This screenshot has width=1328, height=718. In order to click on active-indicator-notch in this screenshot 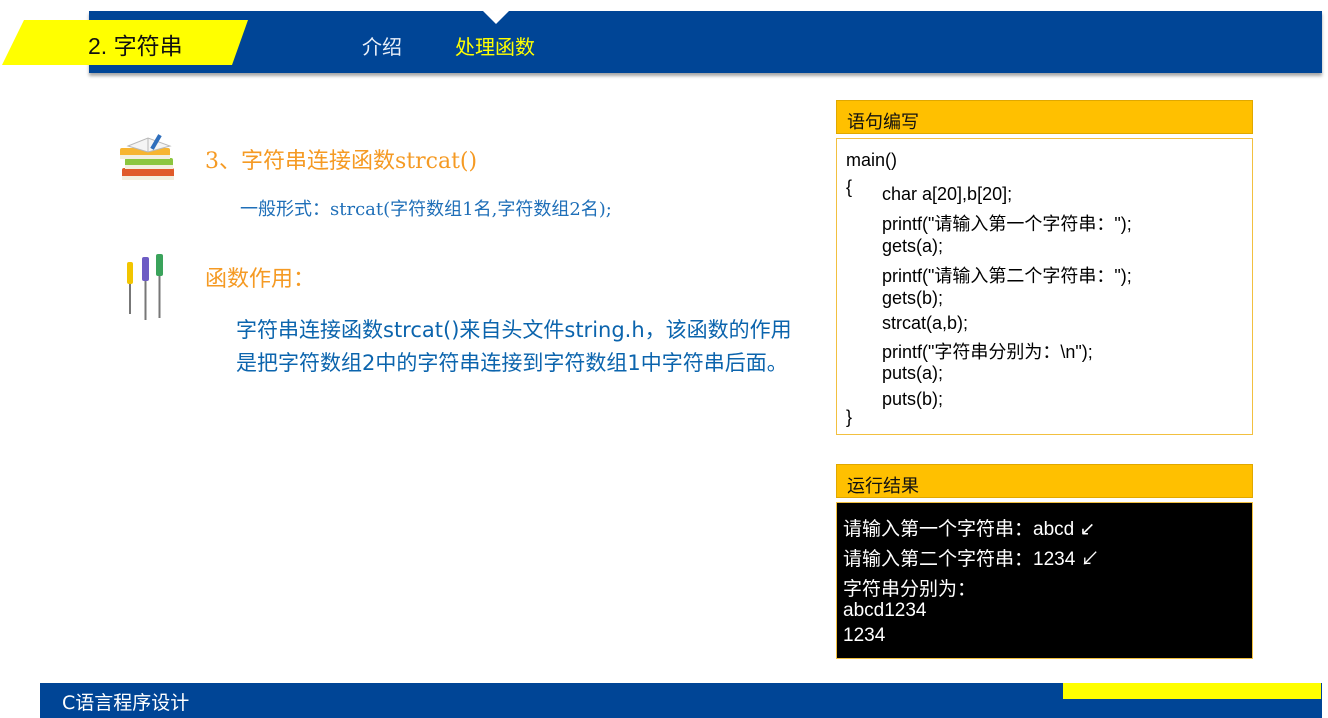, I will do `click(496, 17)`.